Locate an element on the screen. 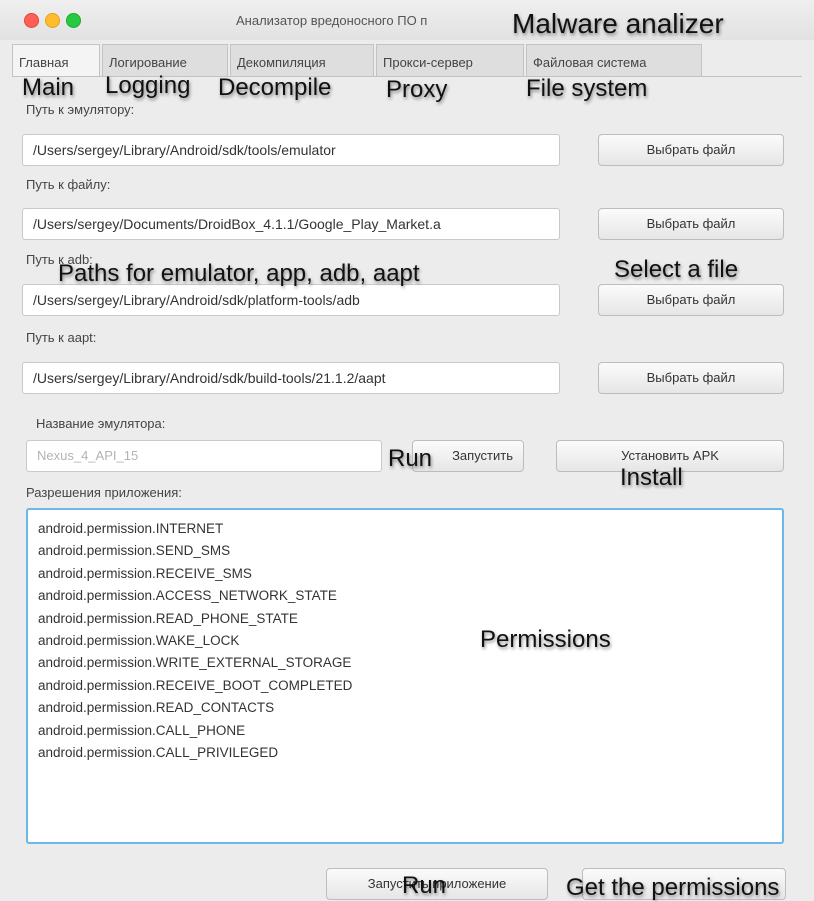 Image resolution: width=814 pixels, height=901 pixels. tab-proxy: Прокси-сервер is located at coordinates (450, 60).